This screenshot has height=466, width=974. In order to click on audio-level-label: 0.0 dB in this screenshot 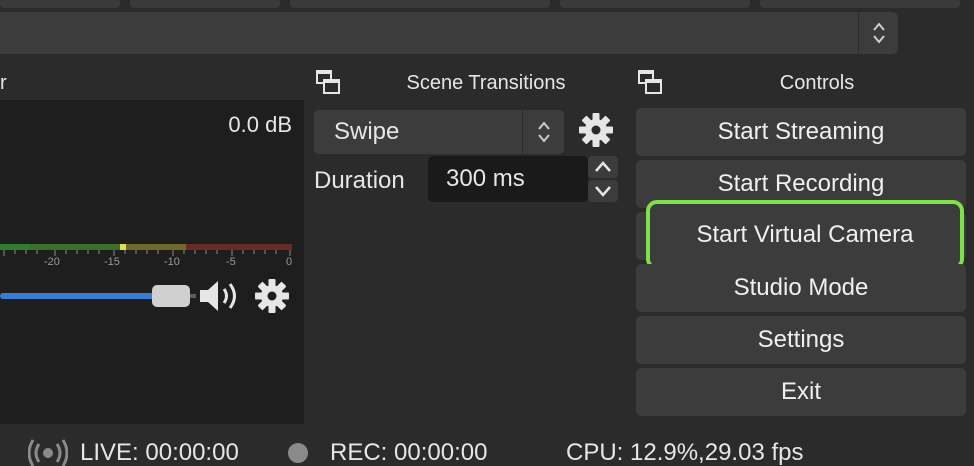, I will do `click(260, 124)`.